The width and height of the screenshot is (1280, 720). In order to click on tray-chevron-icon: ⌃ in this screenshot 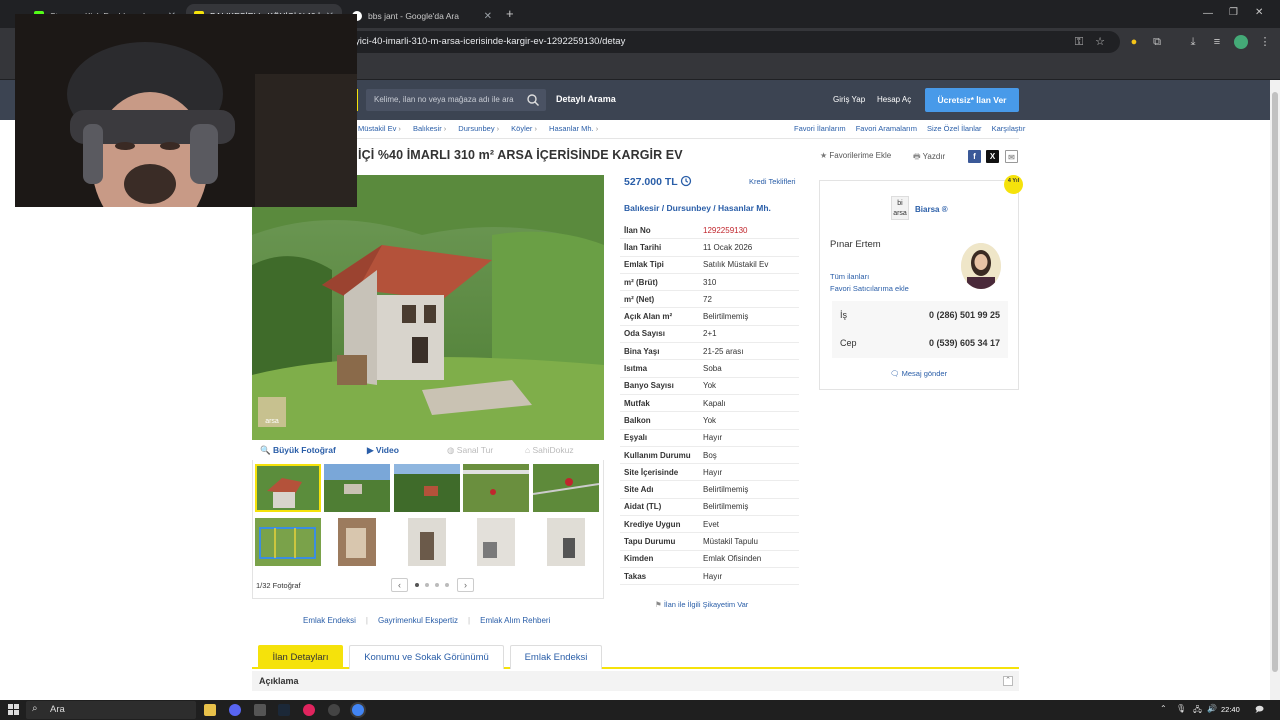, I will do `click(1163, 708)`.